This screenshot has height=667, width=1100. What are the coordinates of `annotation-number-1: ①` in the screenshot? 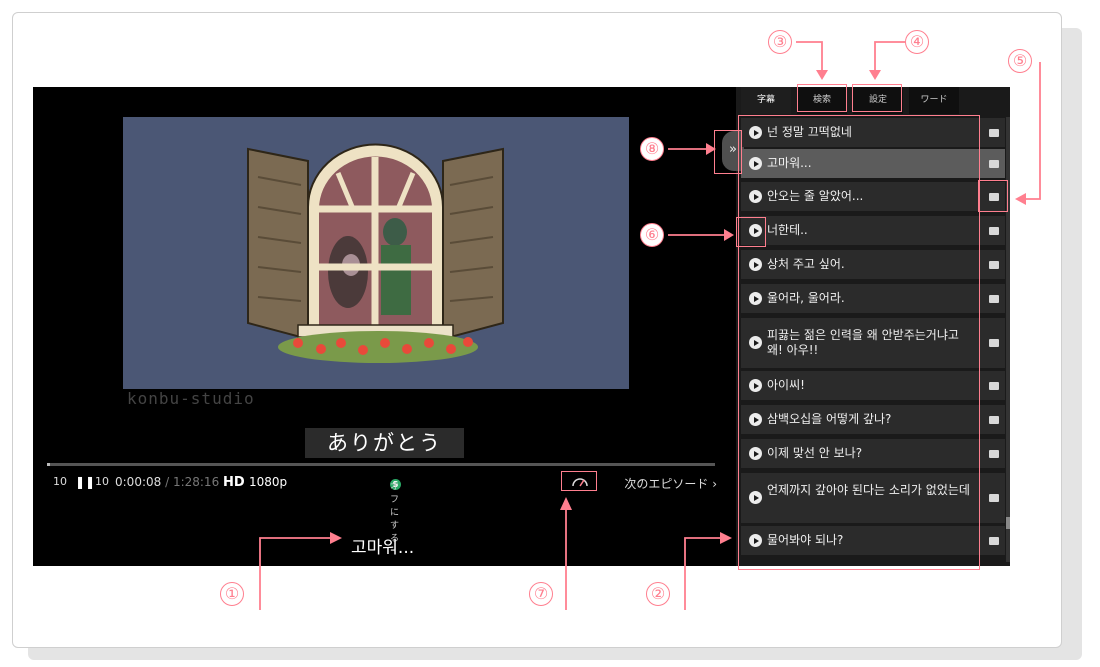 It's located at (232, 594).